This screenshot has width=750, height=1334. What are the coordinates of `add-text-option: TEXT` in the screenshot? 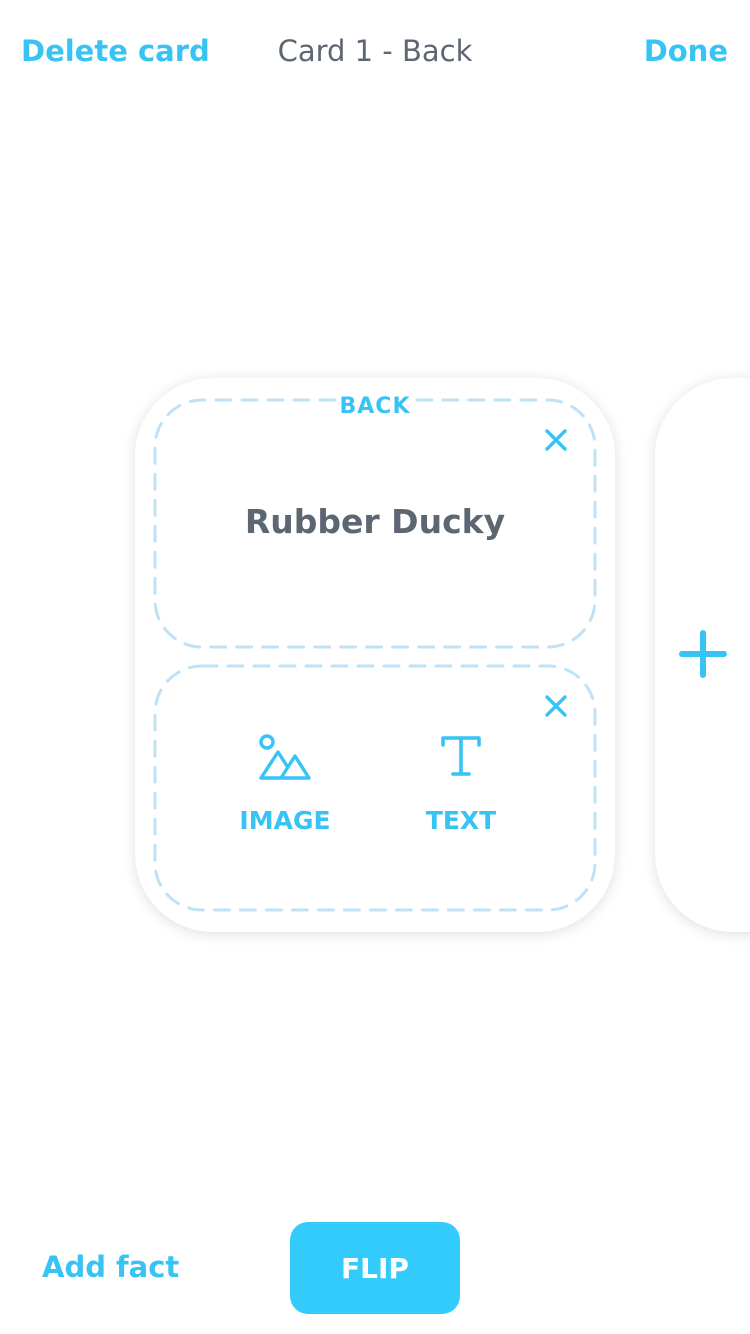 It's located at (461, 789).